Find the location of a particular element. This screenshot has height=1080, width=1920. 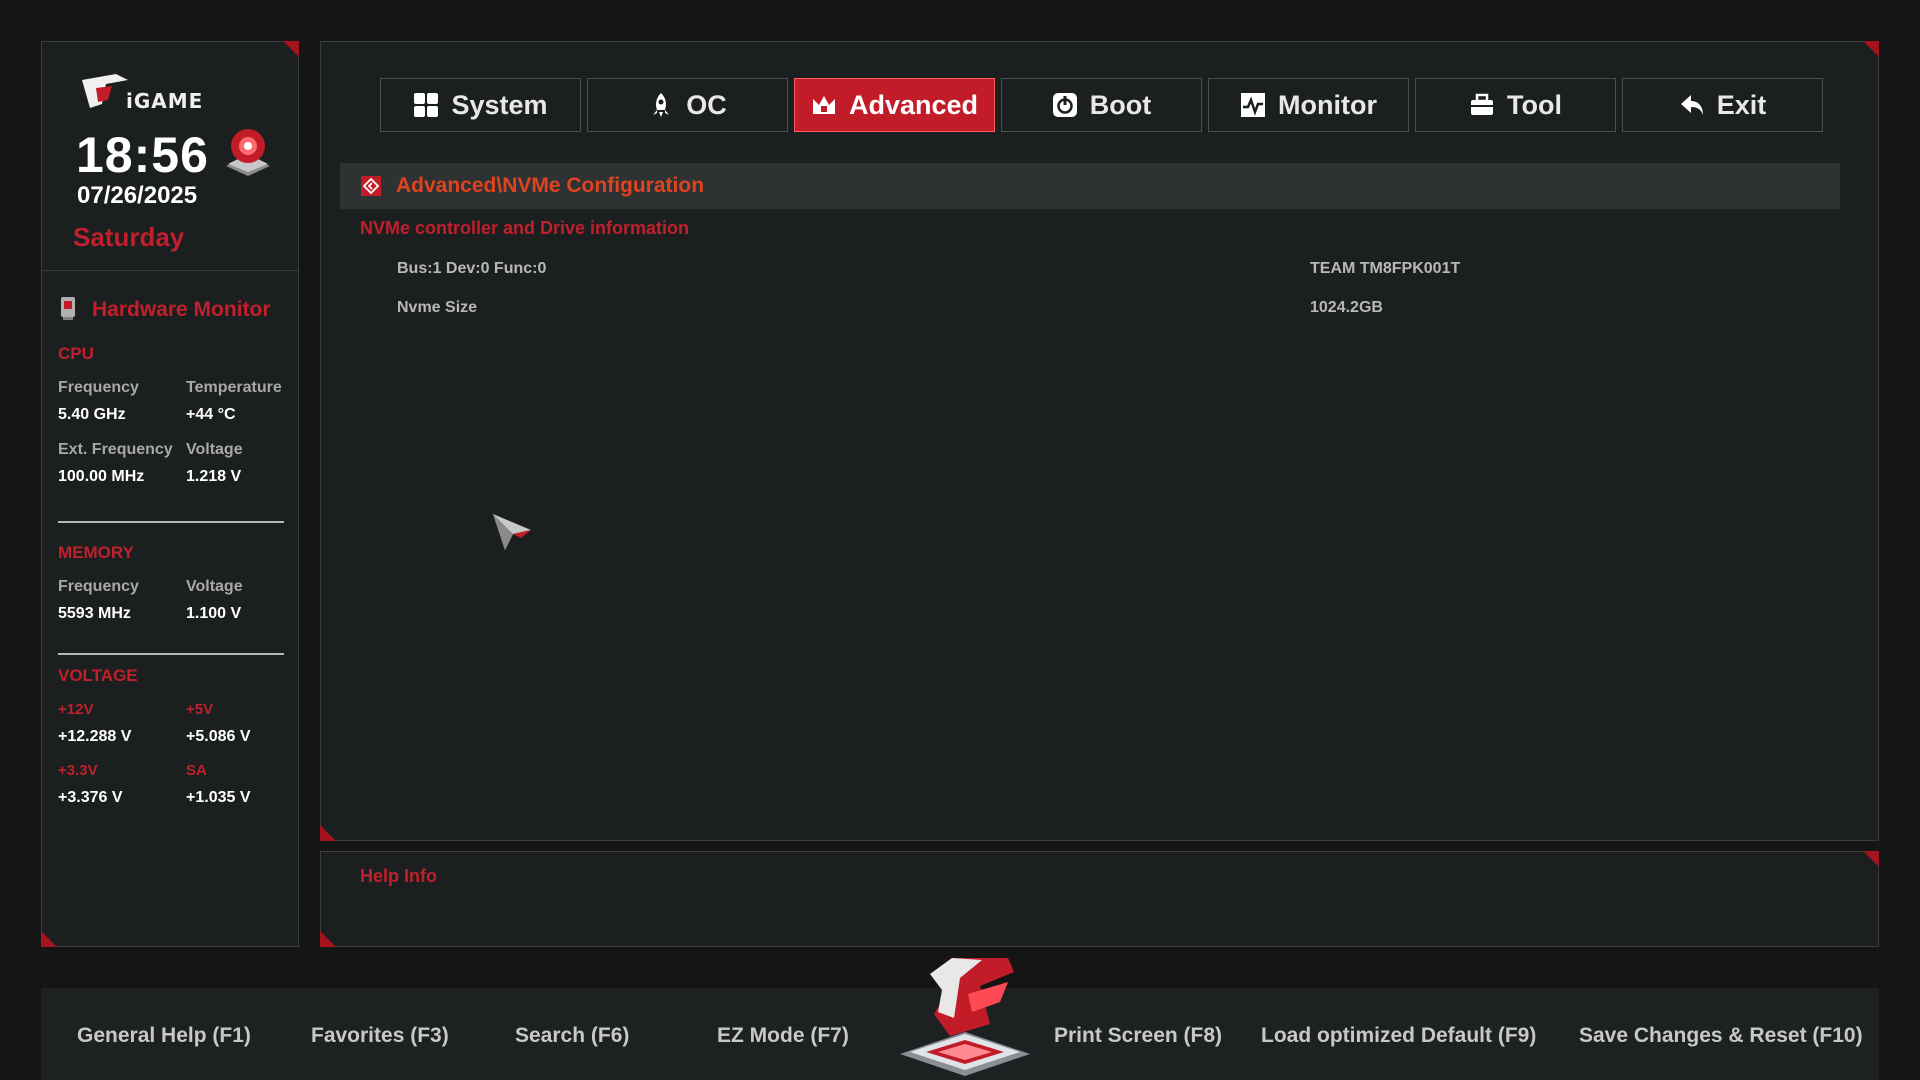

memory-voltage-label: Voltage is located at coordinates (214, 586).